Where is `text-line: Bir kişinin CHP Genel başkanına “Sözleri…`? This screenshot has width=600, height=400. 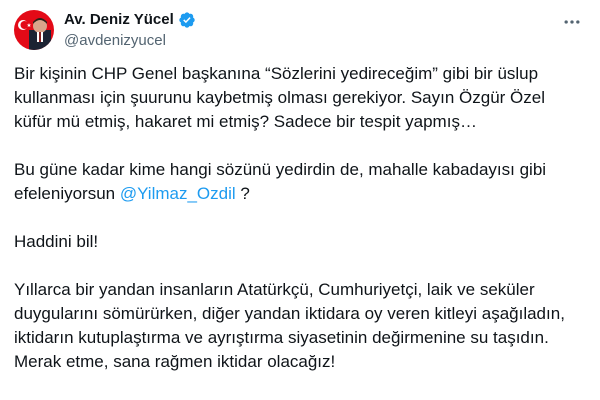
text-line: Bir kişinin CHP Genel başkanına “Sözleri… is located at coordinates (276, 73).